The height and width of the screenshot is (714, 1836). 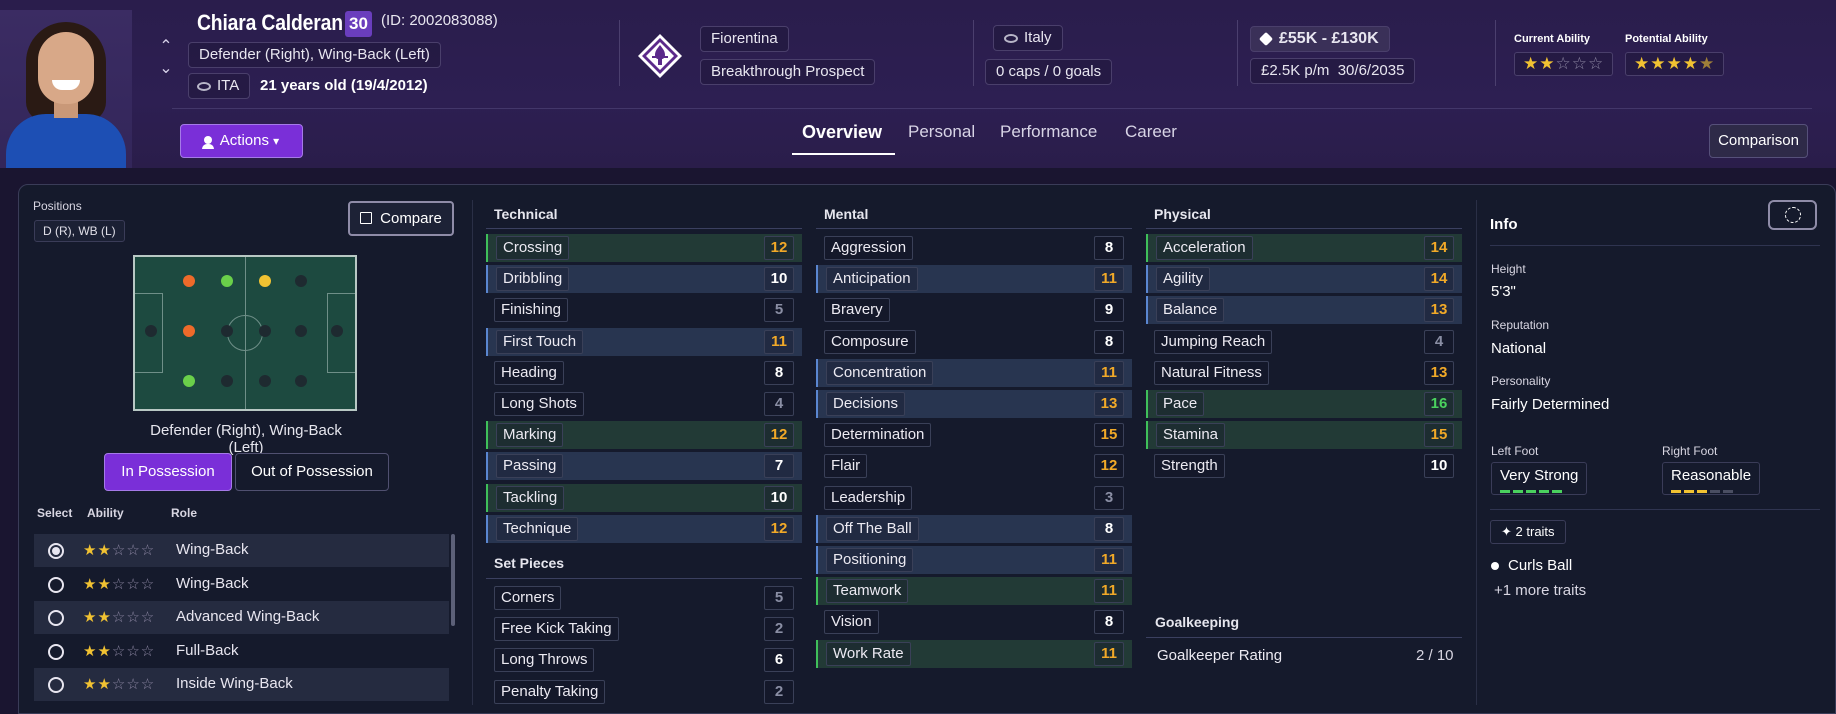 I want to click on tab-performance: Performance, so click(x=1048, y=132).